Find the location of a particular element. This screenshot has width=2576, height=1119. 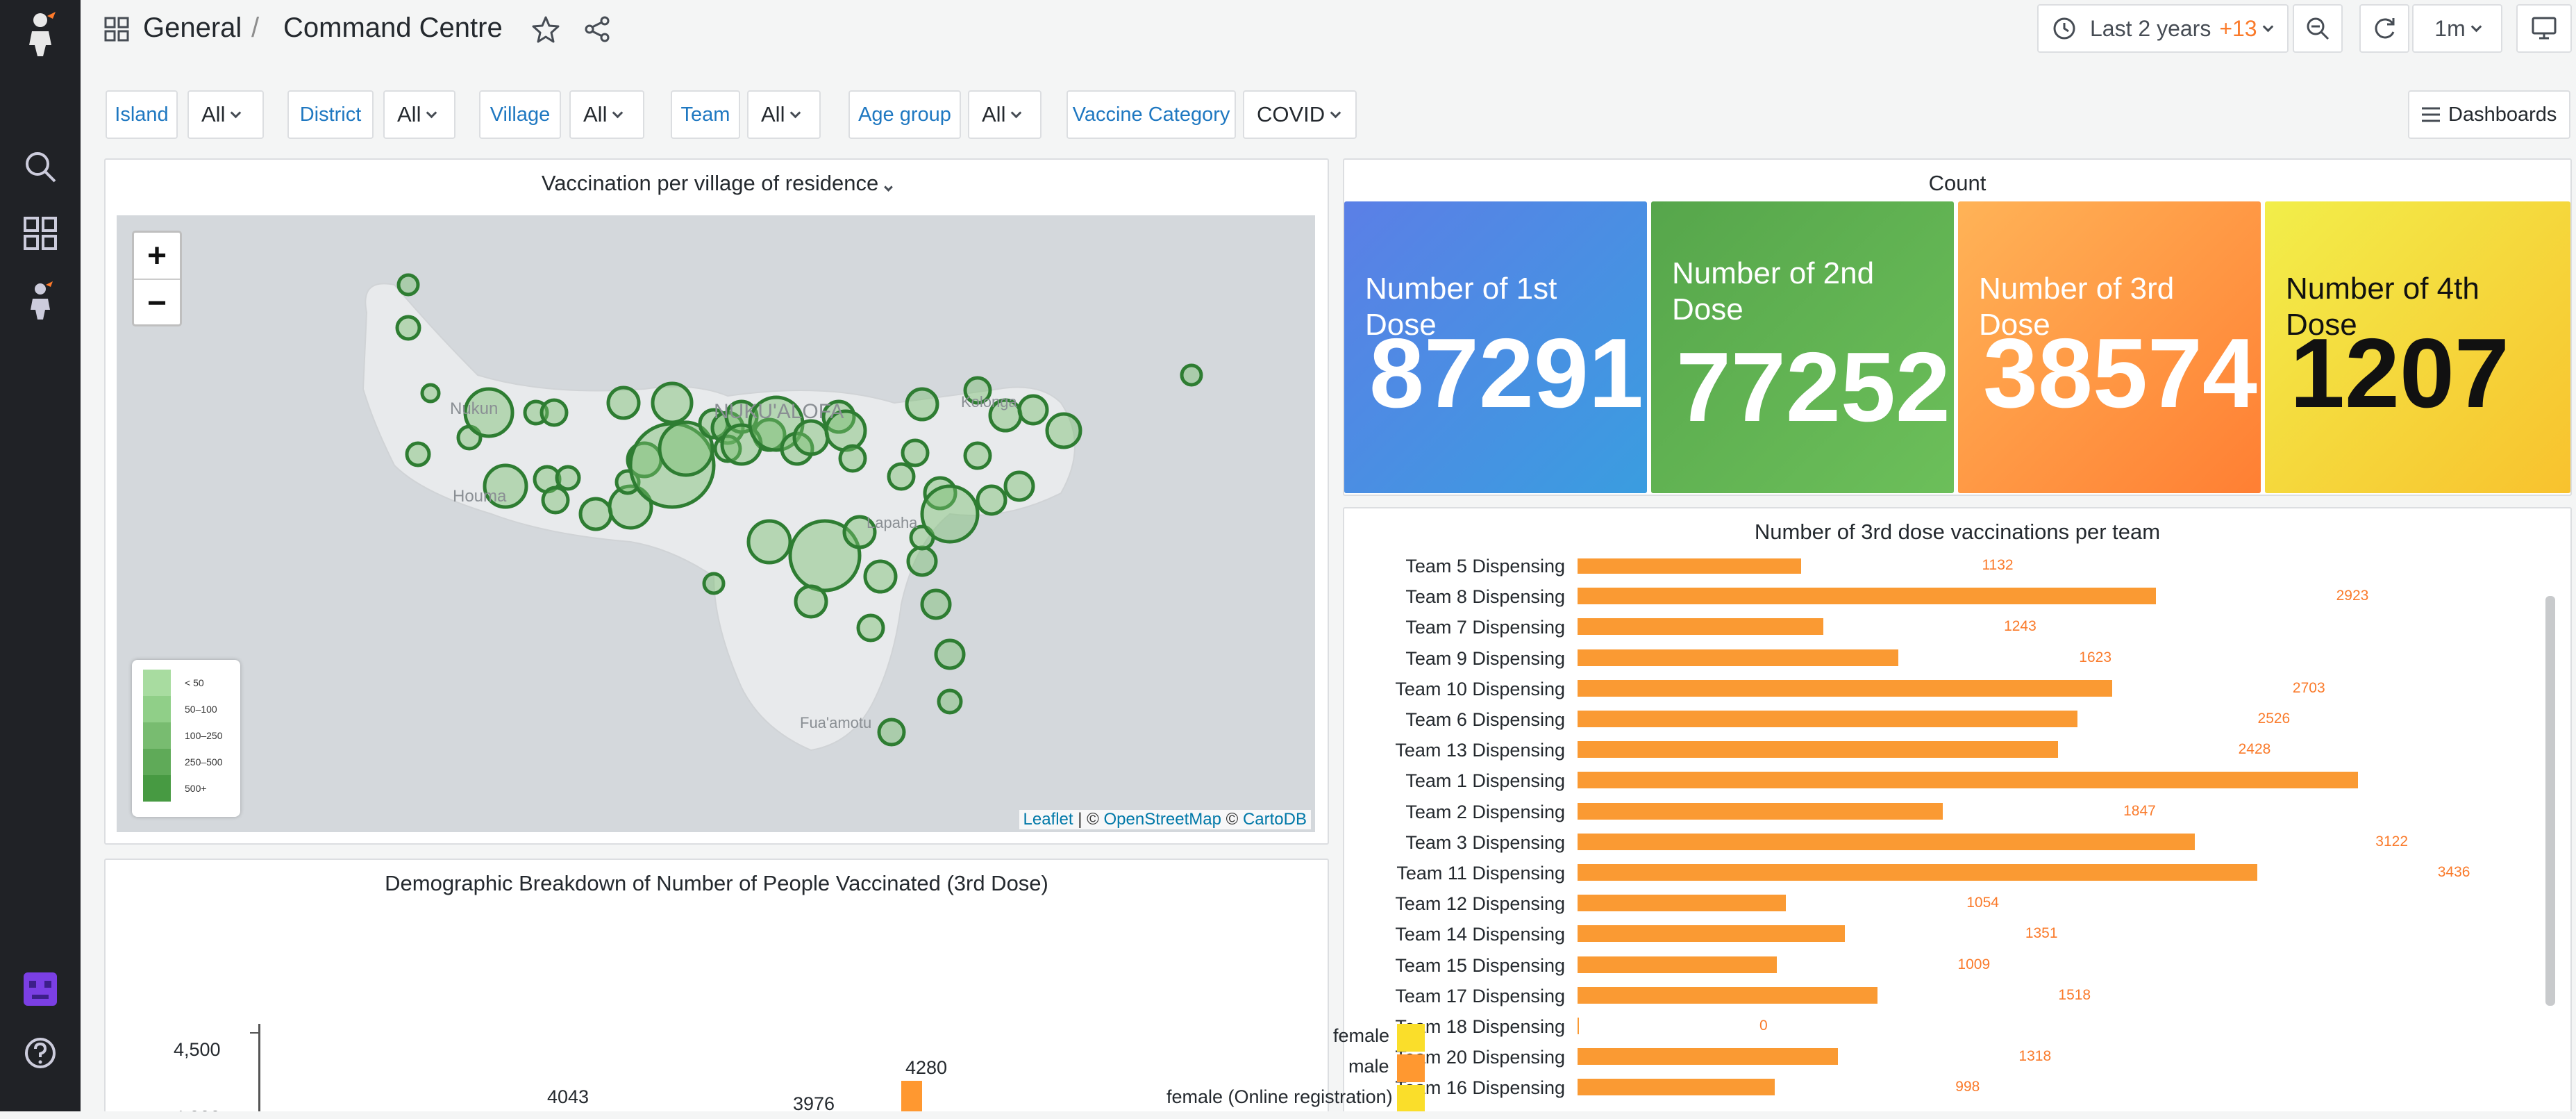

stat-value: 38574 is located at coordinates (2120, 373).